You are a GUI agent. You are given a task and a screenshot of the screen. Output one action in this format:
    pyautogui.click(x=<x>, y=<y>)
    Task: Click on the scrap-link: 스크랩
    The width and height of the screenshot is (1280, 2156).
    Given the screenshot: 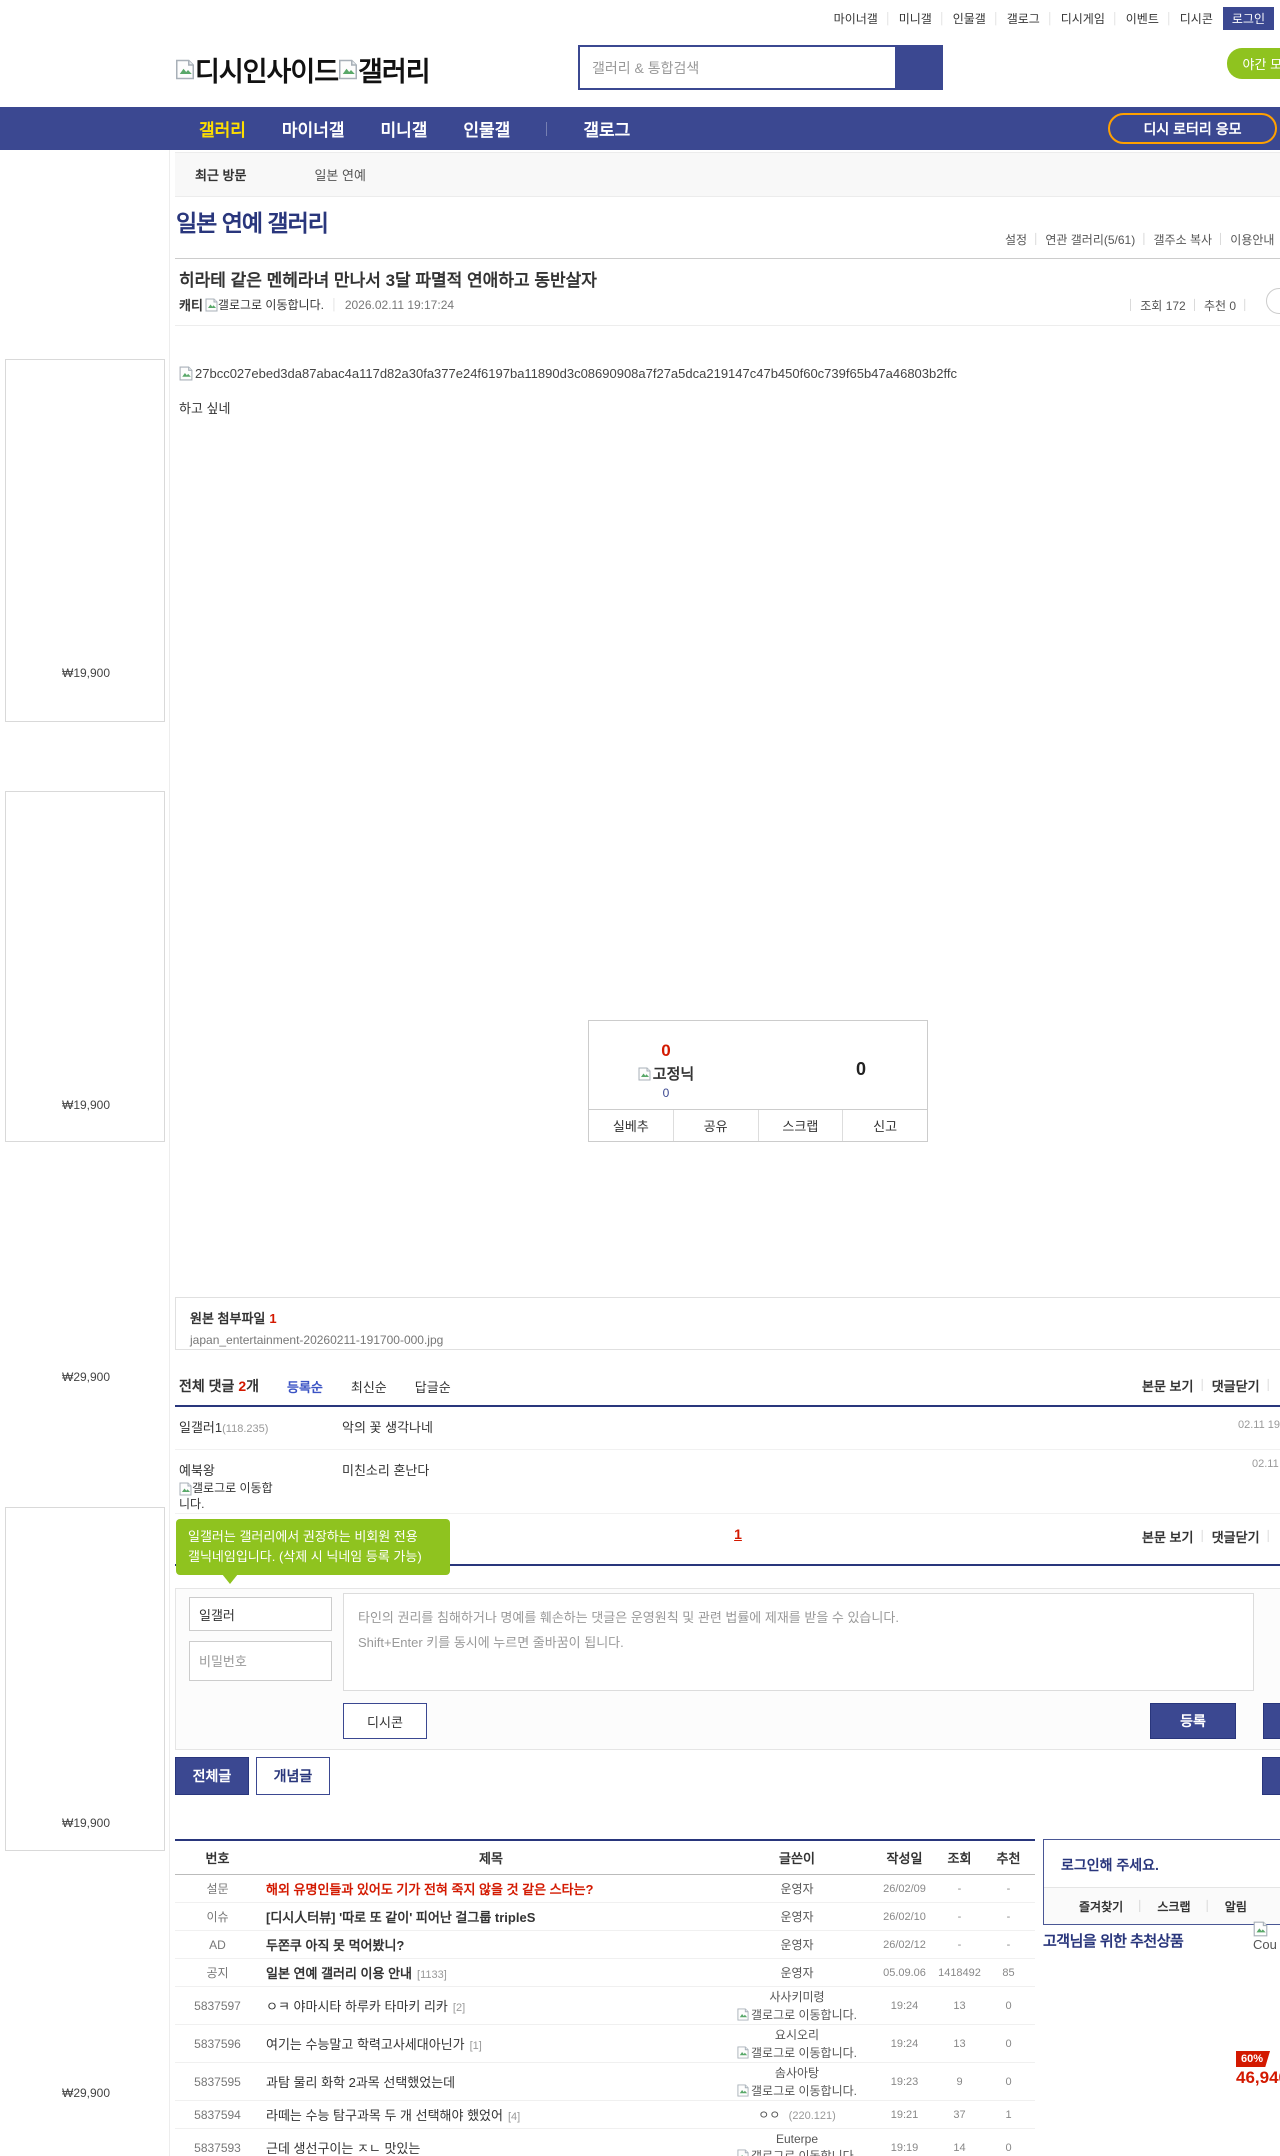 What is the action you would take?
    pyautogui.click(x=1173, y=1906)
    